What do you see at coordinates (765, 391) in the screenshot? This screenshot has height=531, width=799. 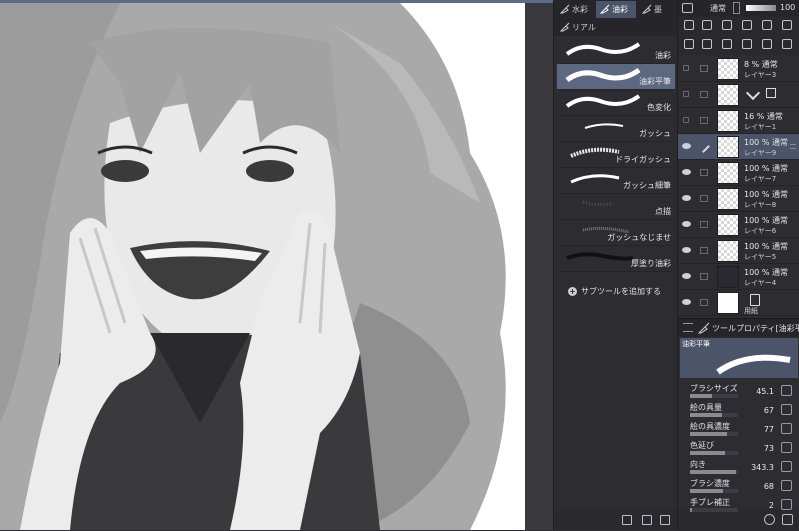 I see `property-value: 45.1` at bounding box center [765, 391].